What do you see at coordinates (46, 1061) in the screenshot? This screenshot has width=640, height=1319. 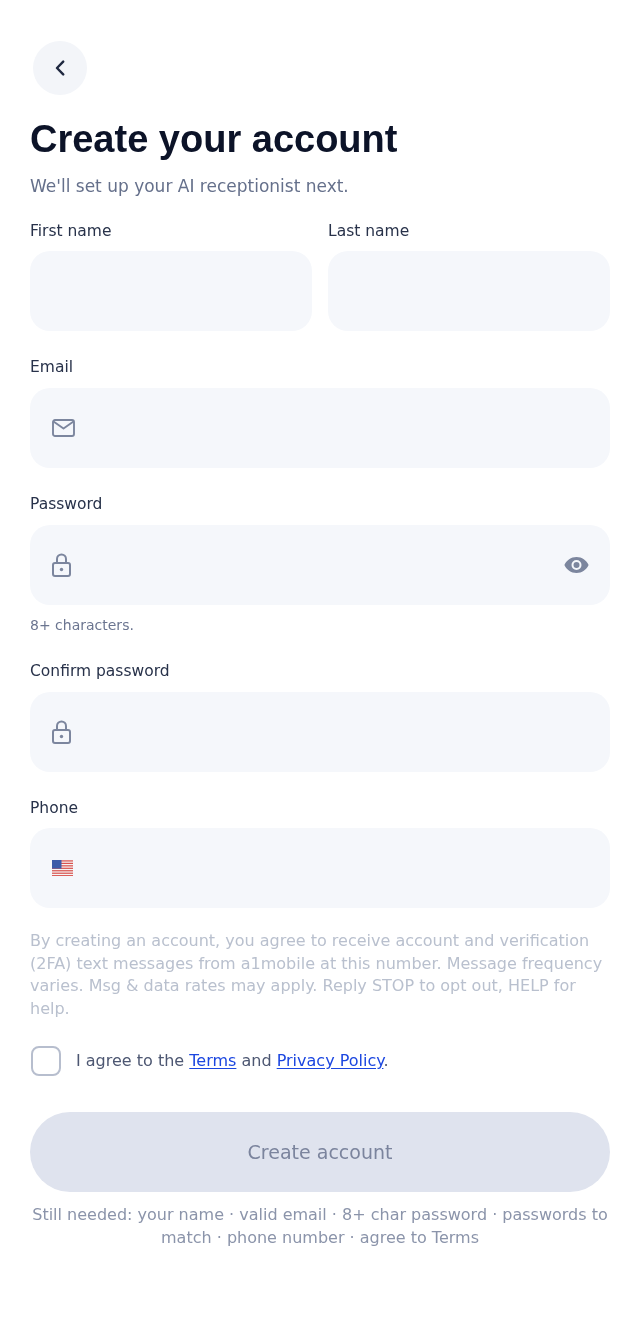 I see `checkbox` at bounding box center [46, 1061].